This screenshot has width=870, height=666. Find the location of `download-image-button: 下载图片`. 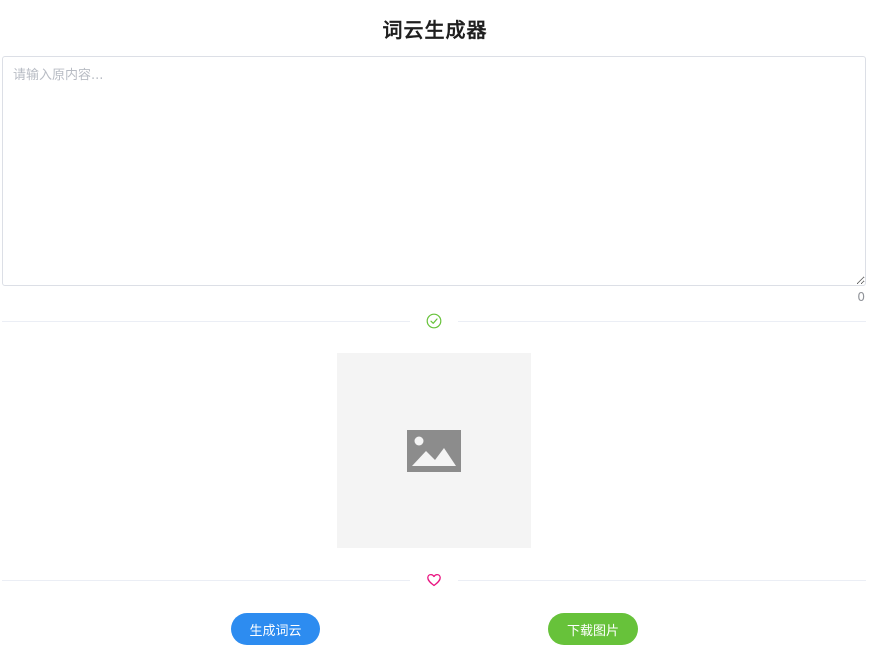

download-image-button: 下载图片 is located at coordinates (593, 629).